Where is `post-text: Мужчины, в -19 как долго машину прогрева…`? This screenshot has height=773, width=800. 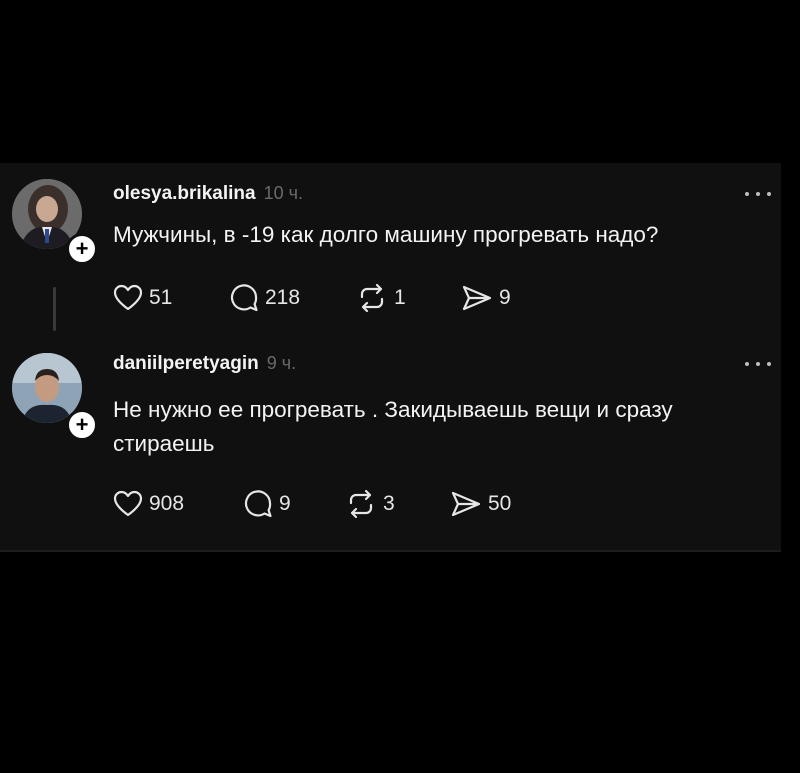 post-text: Мужчины, в -19 как долго машину прогрева… is located at coordinates (386, 234).